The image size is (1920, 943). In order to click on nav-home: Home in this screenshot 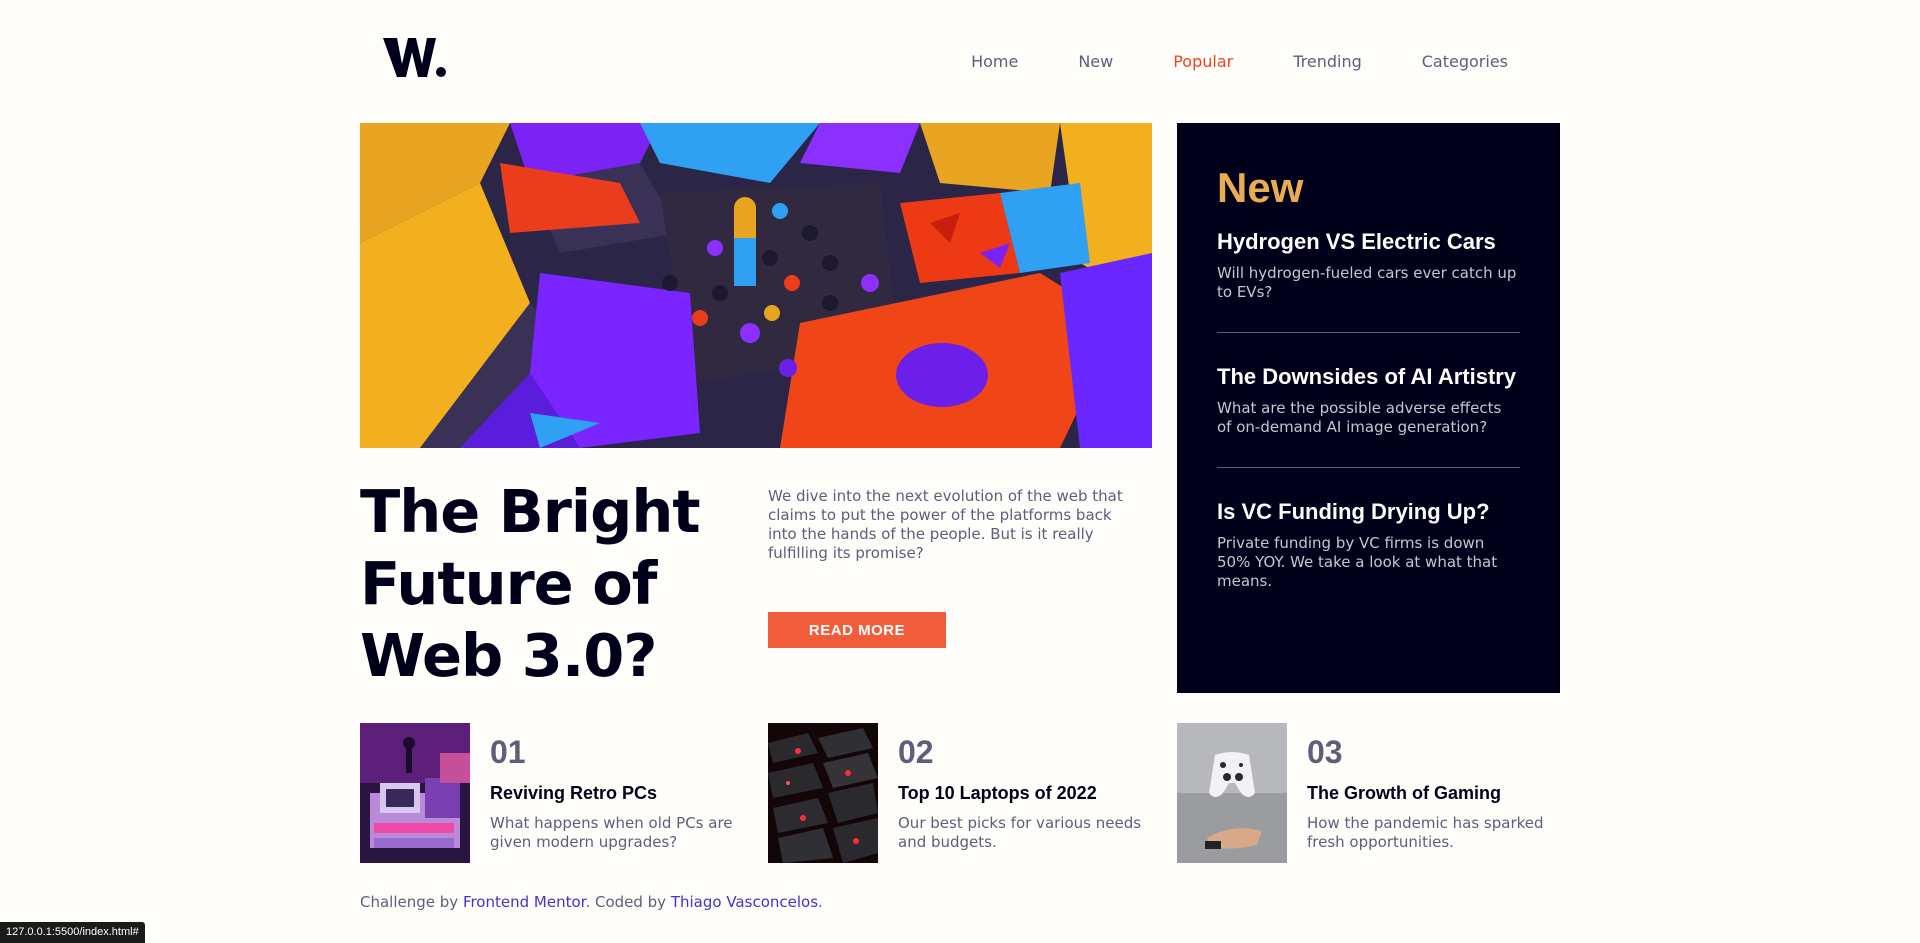, I will do `click(994, 62)`.